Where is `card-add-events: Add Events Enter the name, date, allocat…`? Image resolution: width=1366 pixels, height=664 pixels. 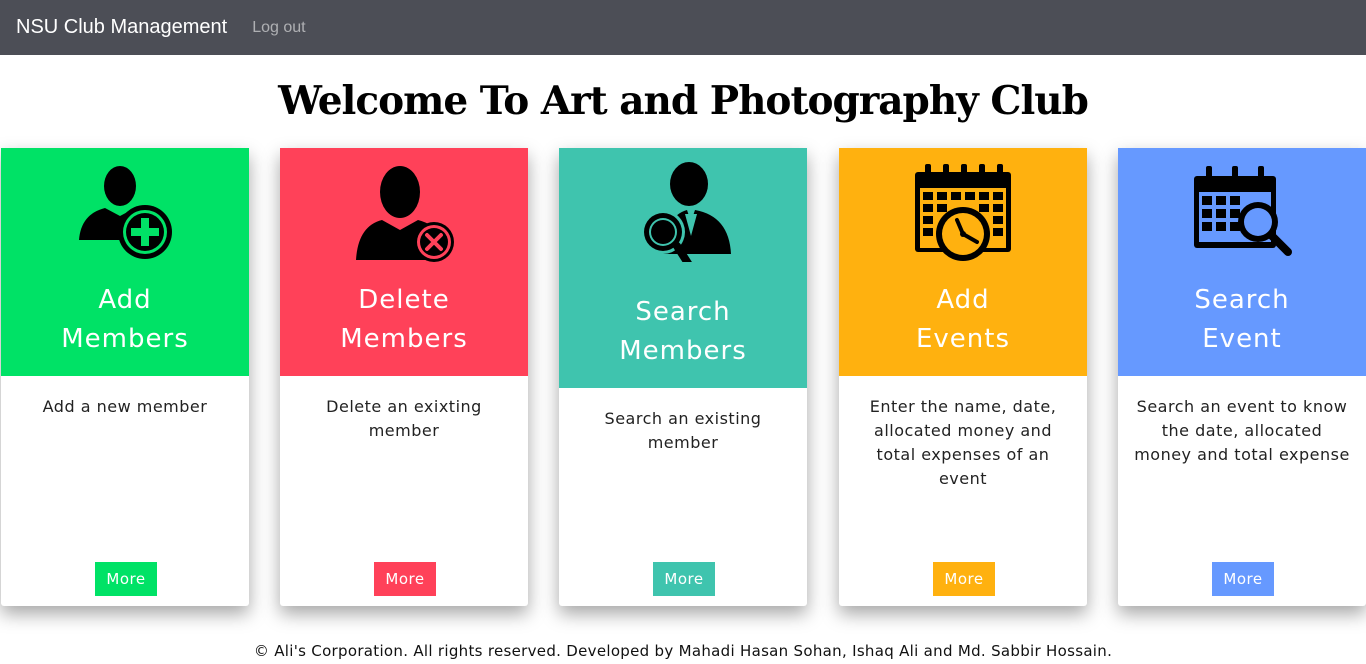 card-add-events: Add Events Enter the name, date, allocat… is located at coordinates (963, 377).